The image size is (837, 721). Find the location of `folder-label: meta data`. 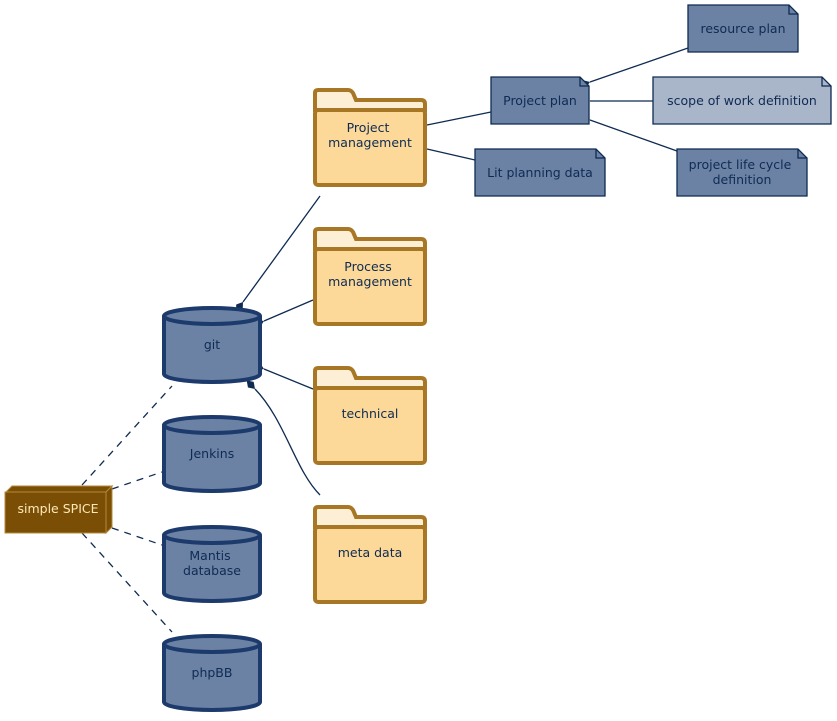

folder-label: meta data is located at coordinates (370, 552).